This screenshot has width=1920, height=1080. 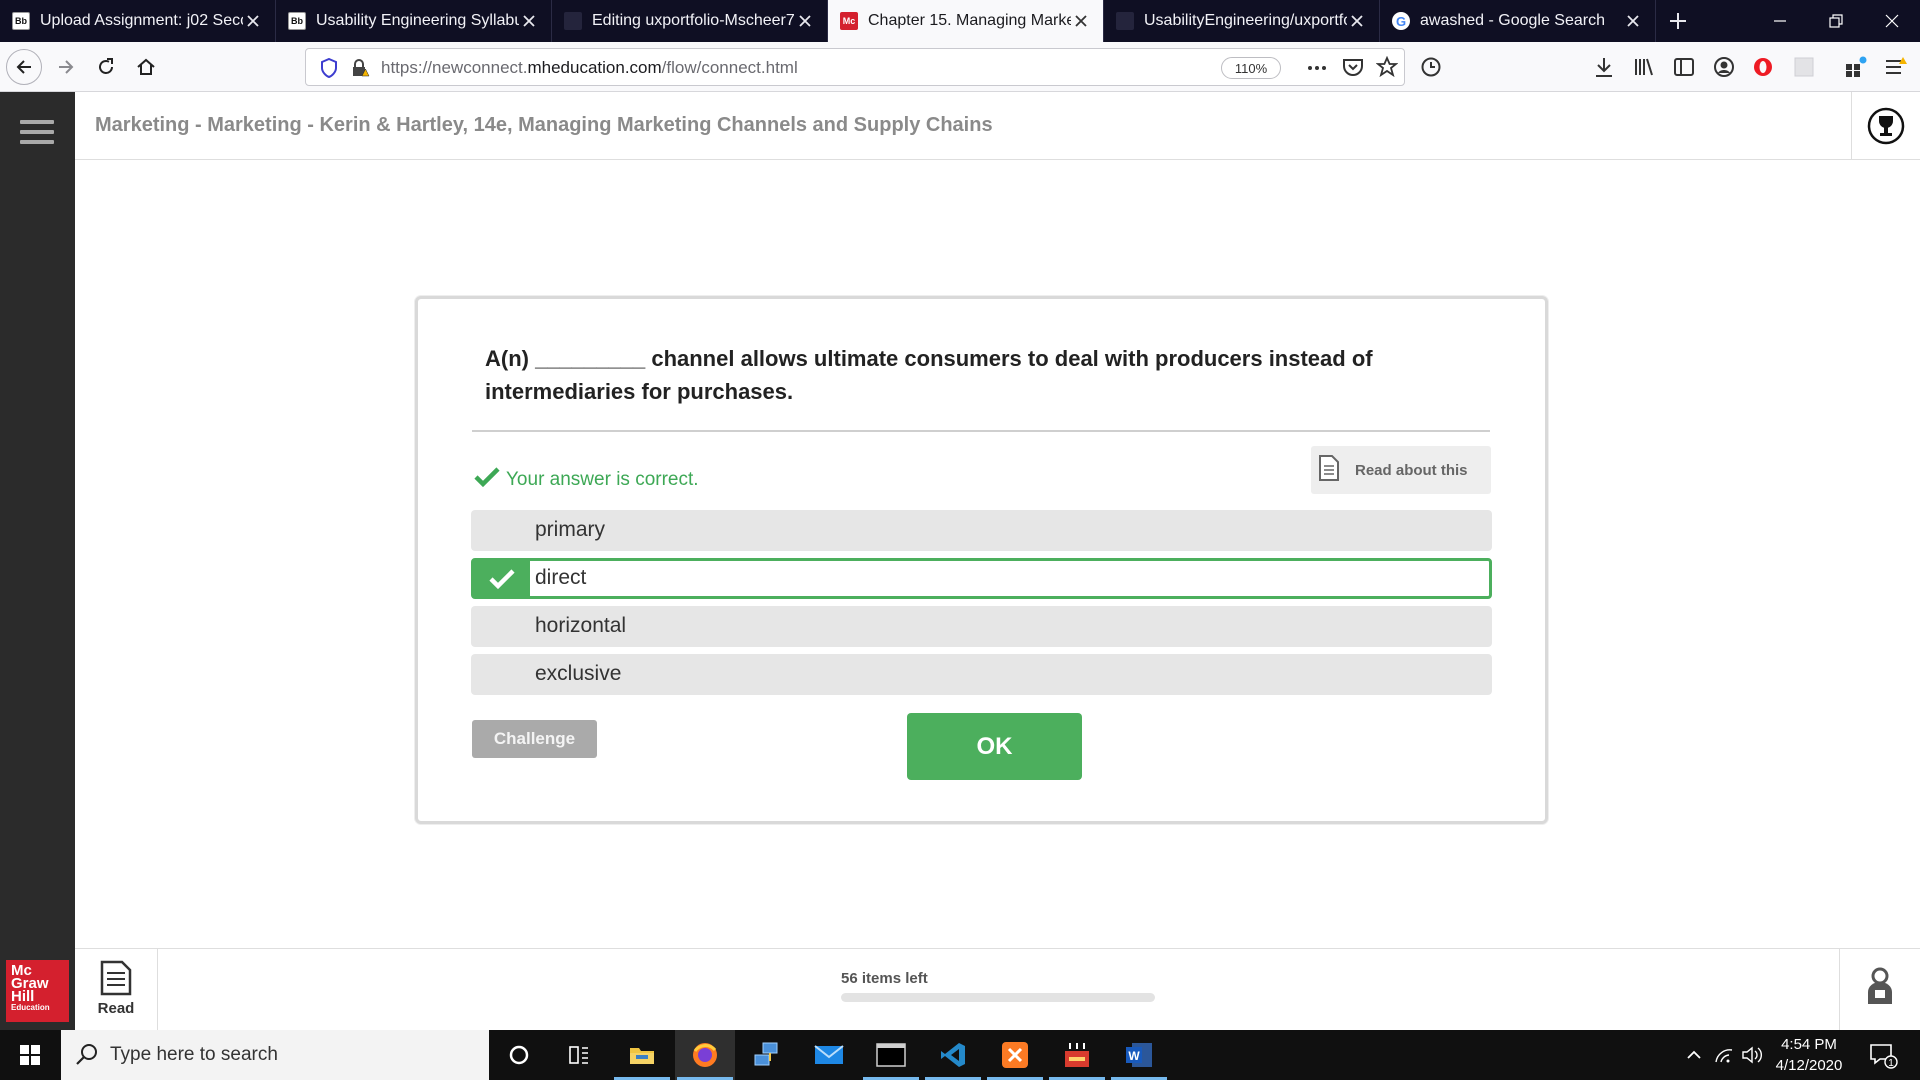 What do you see at coordinates (981, 626) in the screenshot?
I see `answer-option-horizontal: horizontal` at bounding box center [981, 626].